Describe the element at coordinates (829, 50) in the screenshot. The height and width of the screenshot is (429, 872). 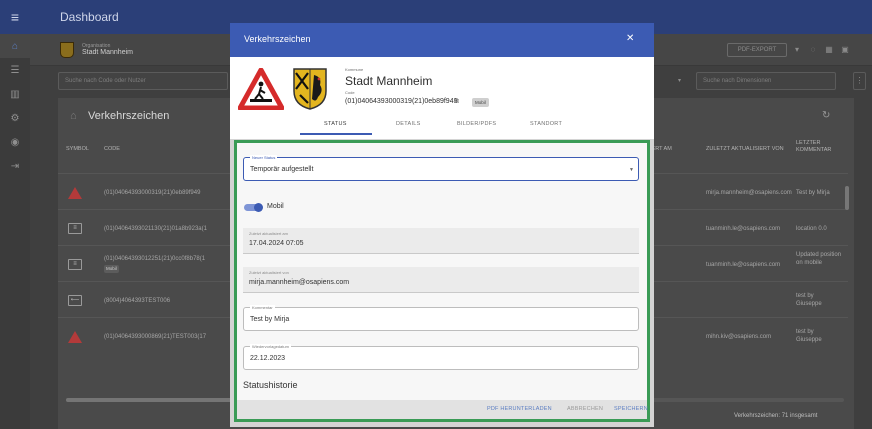
I see `table-view-icon: ▦` at that location.